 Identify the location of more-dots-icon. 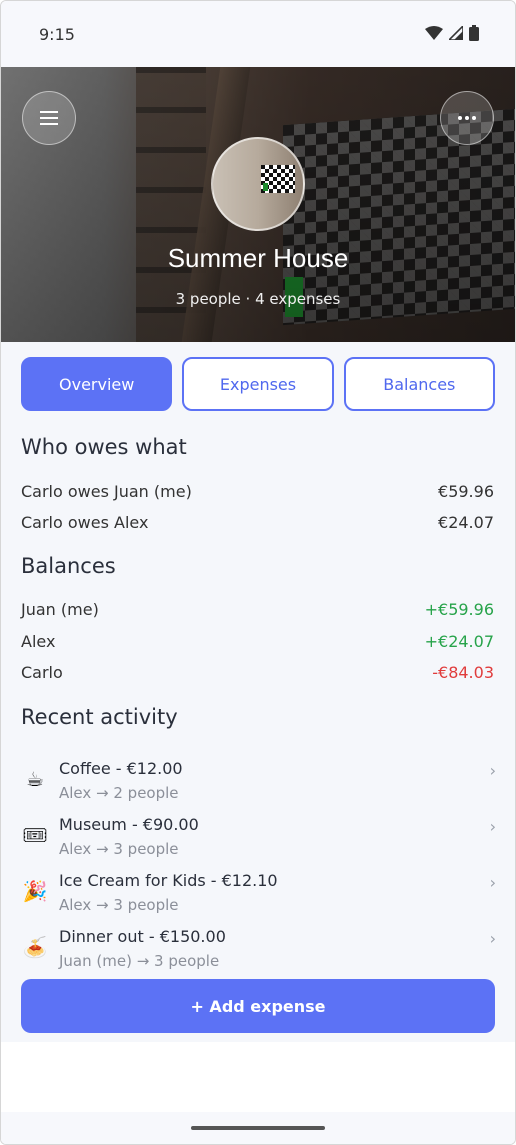
(467, 118).